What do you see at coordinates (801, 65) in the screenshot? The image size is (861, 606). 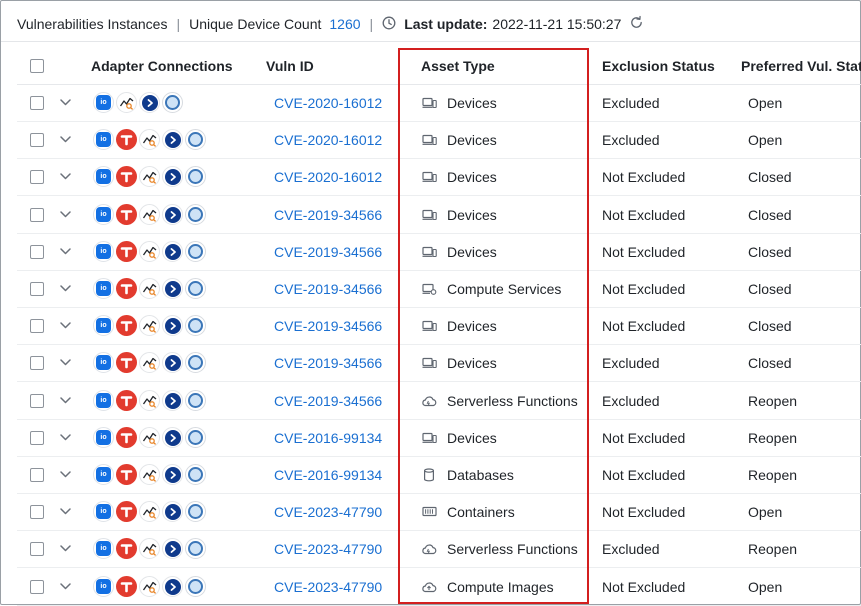 I see `column-header-preferred-status: Preferred Vul. Status` at bounding box center [801, 65].